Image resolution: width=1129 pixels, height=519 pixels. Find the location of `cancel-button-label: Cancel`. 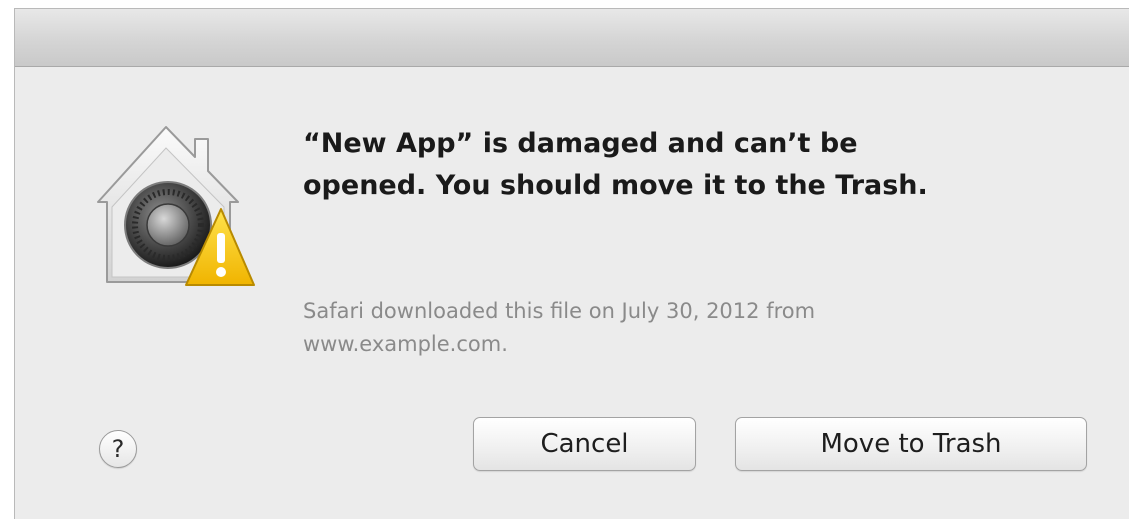

cancel-button-label: Cancel is located at coordinates (584, 444).